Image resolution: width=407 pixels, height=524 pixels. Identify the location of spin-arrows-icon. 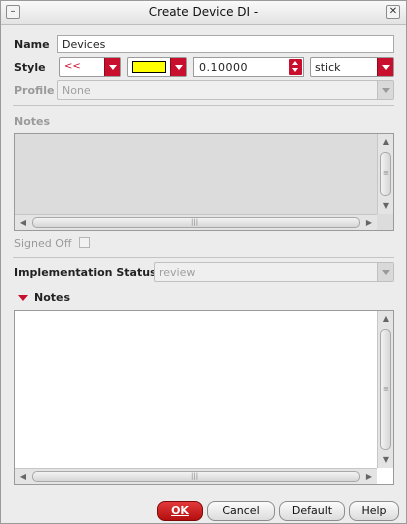
(295, 67).